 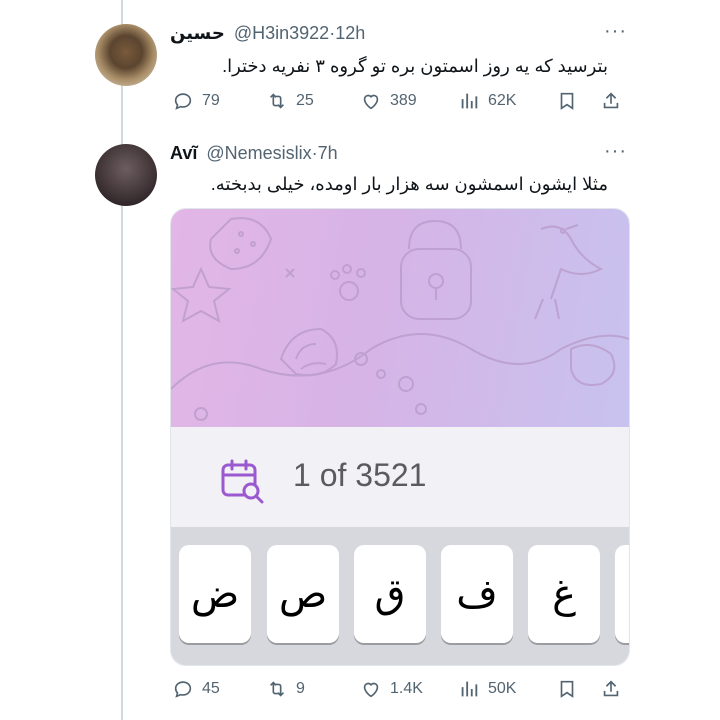 What do you see at coordinates (285, 689) in the screenshot?
I see `repost-button: 9` at bounding box center [285, 689].